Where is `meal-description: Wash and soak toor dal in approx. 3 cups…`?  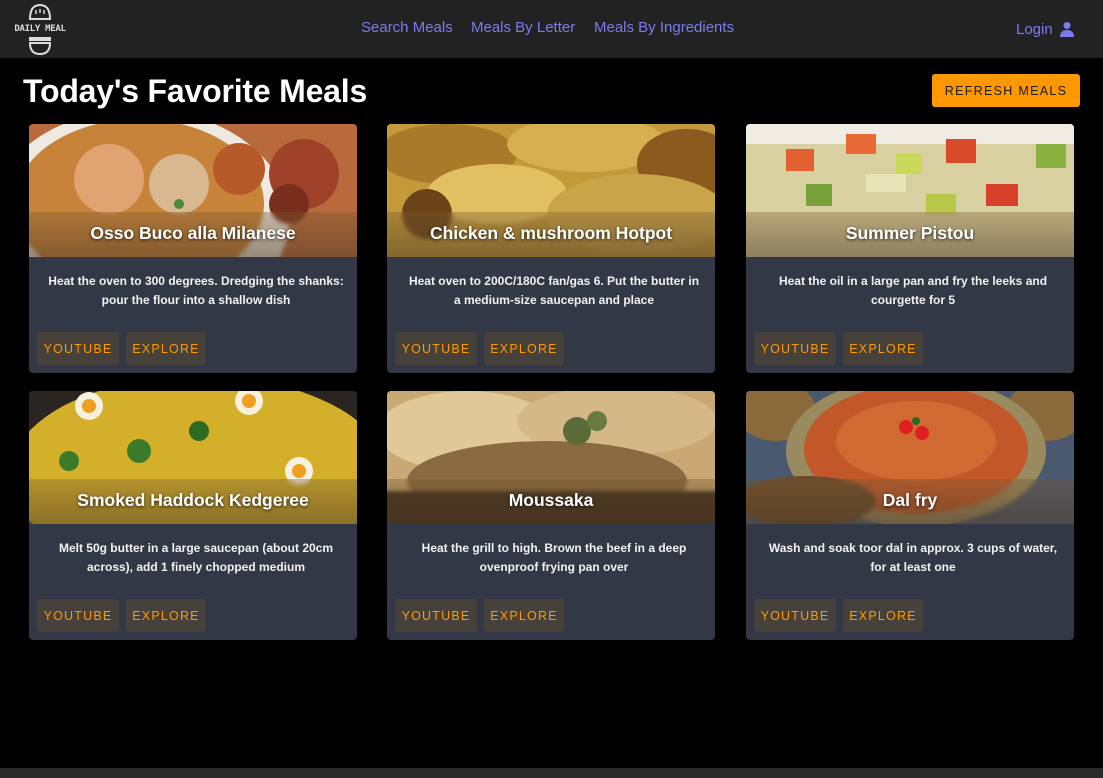 meal-description: Wash and soak toor dal in approx. 3 cups… is located at coordinates (913, 557).